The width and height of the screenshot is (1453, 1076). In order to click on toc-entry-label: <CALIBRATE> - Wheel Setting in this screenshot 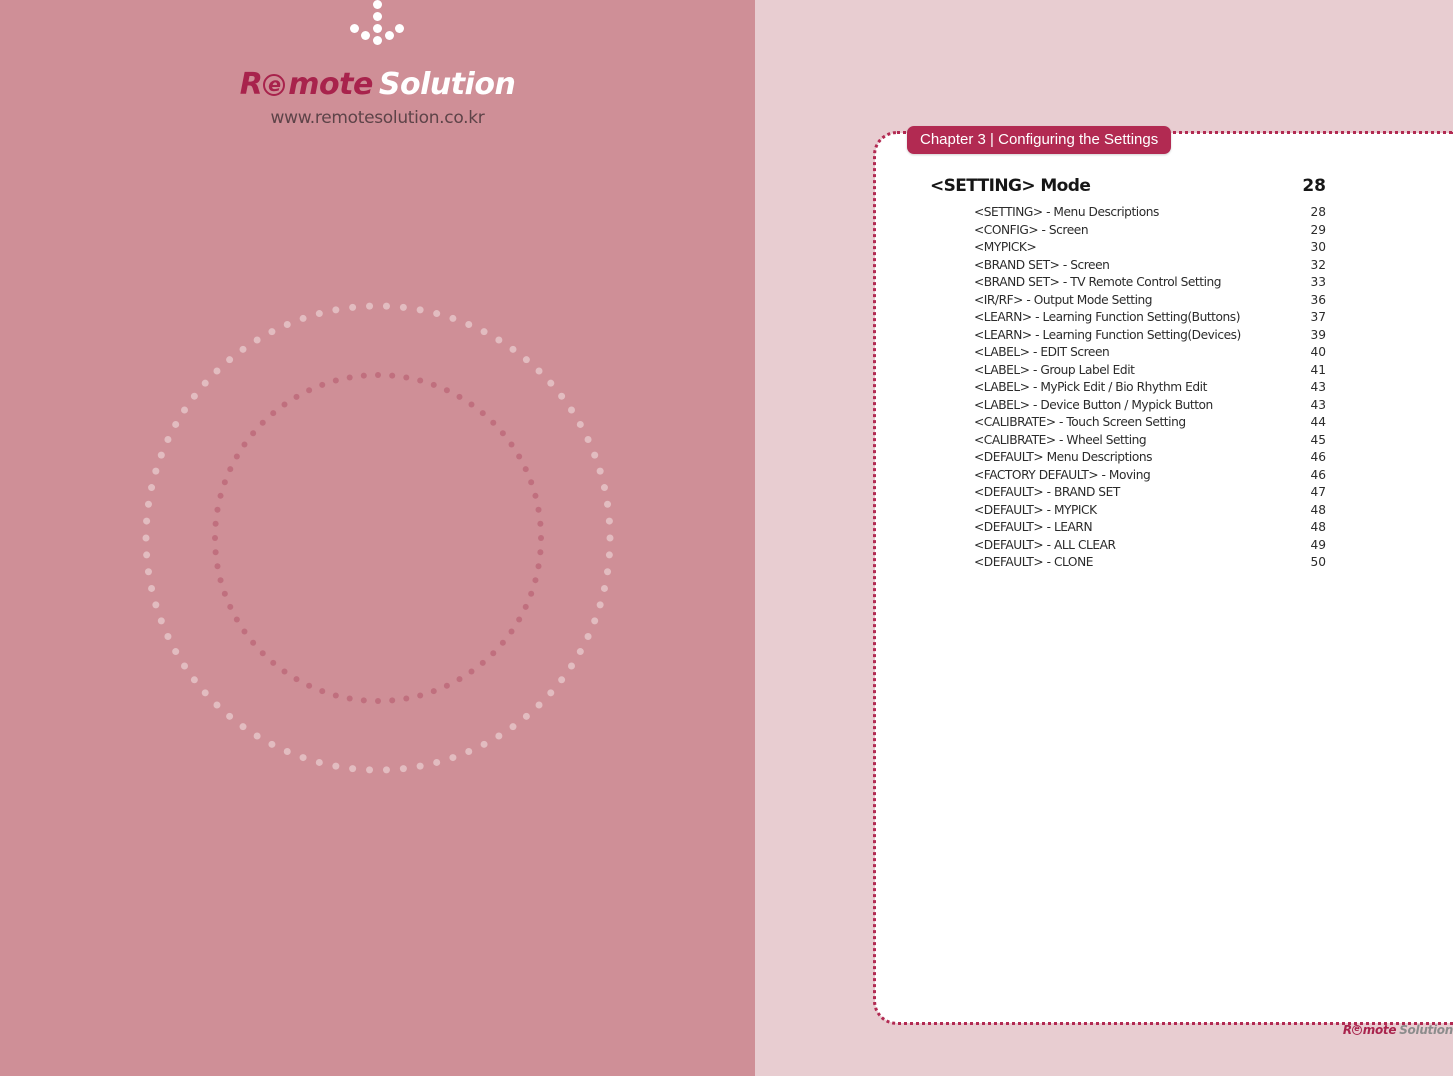, I will do `click(1060, 439)`.